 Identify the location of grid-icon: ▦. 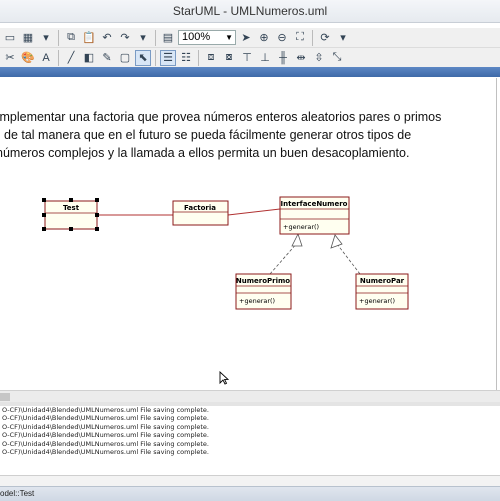
(28, 38).